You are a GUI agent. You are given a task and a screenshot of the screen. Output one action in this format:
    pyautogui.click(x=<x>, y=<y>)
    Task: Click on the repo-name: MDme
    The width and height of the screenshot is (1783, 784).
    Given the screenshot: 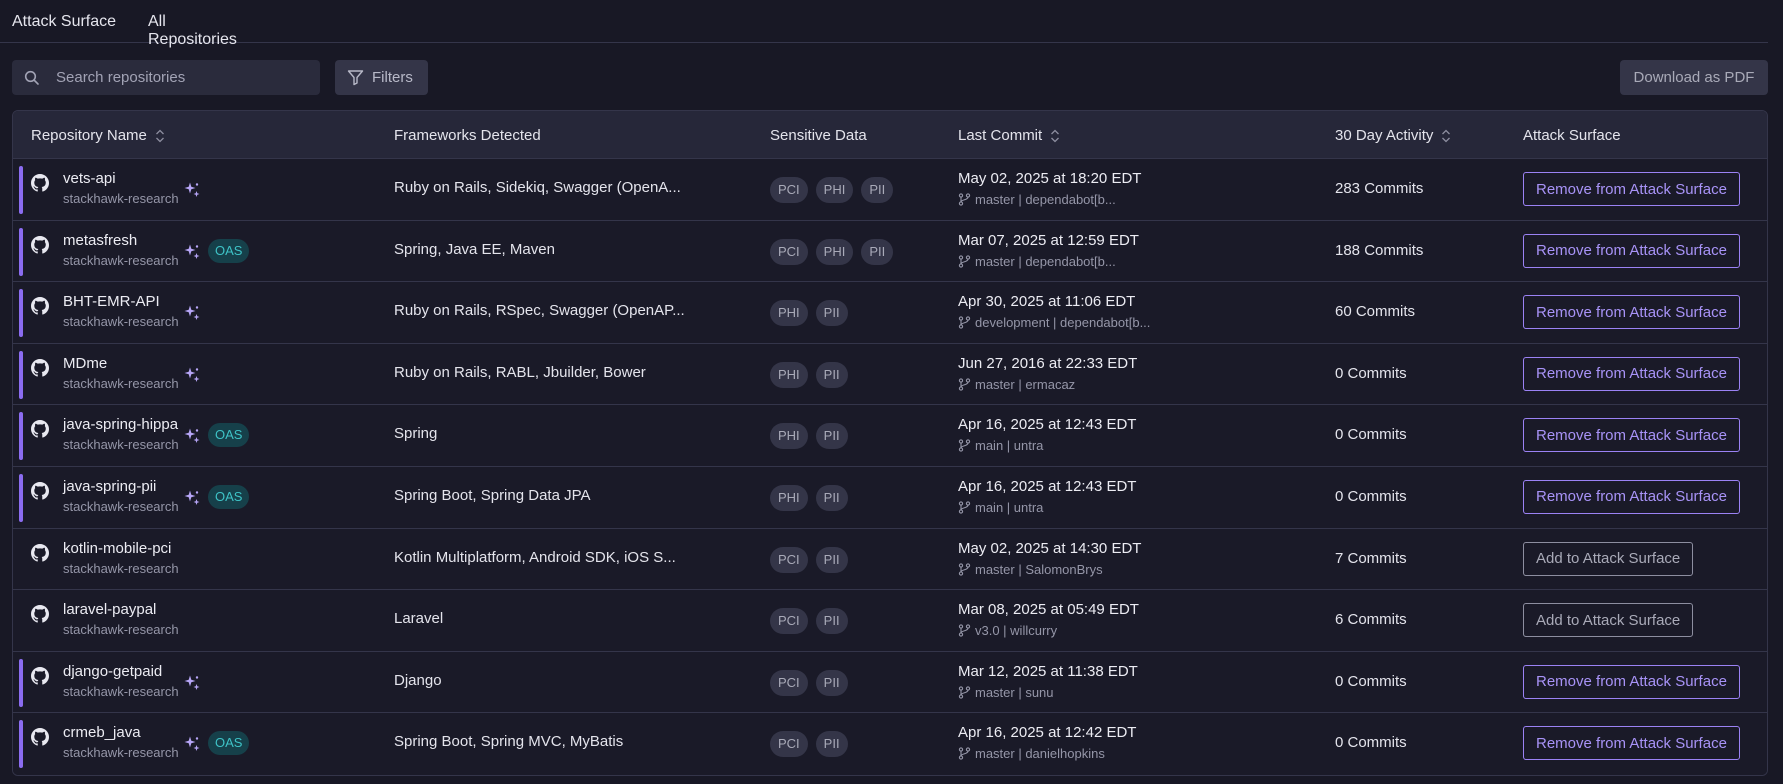 What is the action you would take?
    pyautogui.click(x=85, y=363)
    